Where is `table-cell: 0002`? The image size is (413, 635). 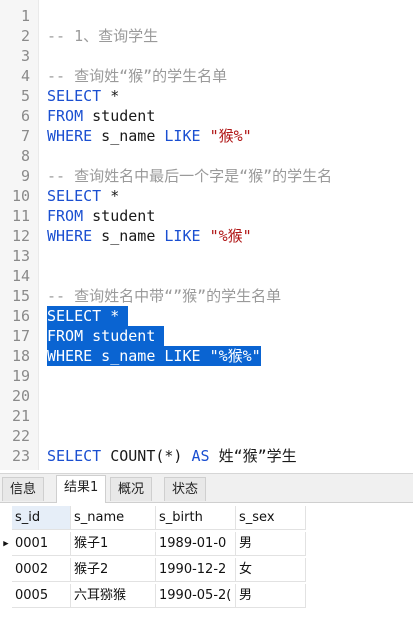 table-cell: 0002 is located at coordinates (41, 570).